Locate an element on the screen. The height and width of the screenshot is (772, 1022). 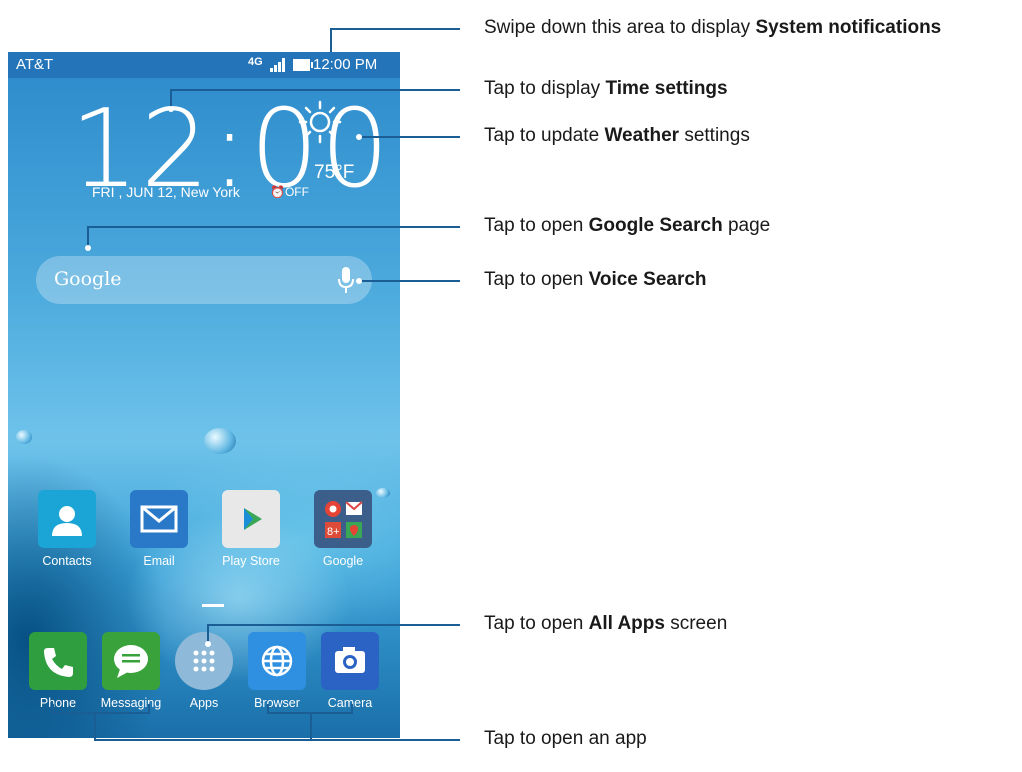
annotation-time-settings: Tap to display Time settings is located at coordinates (606, 89).